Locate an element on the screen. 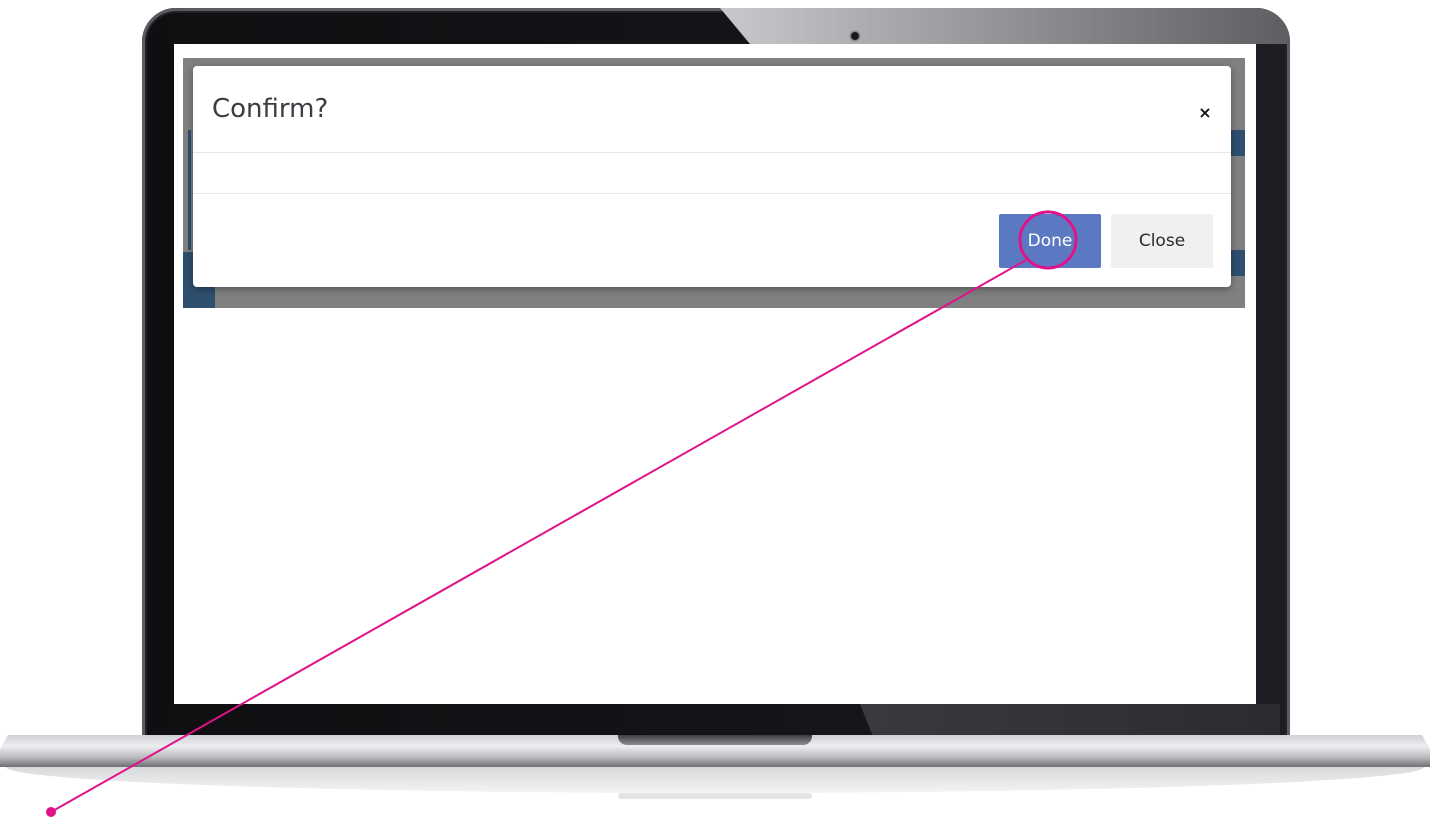 The width and height of the screenshot is (1430, 818). close-icon: × is located at coordinates (1205, 112).